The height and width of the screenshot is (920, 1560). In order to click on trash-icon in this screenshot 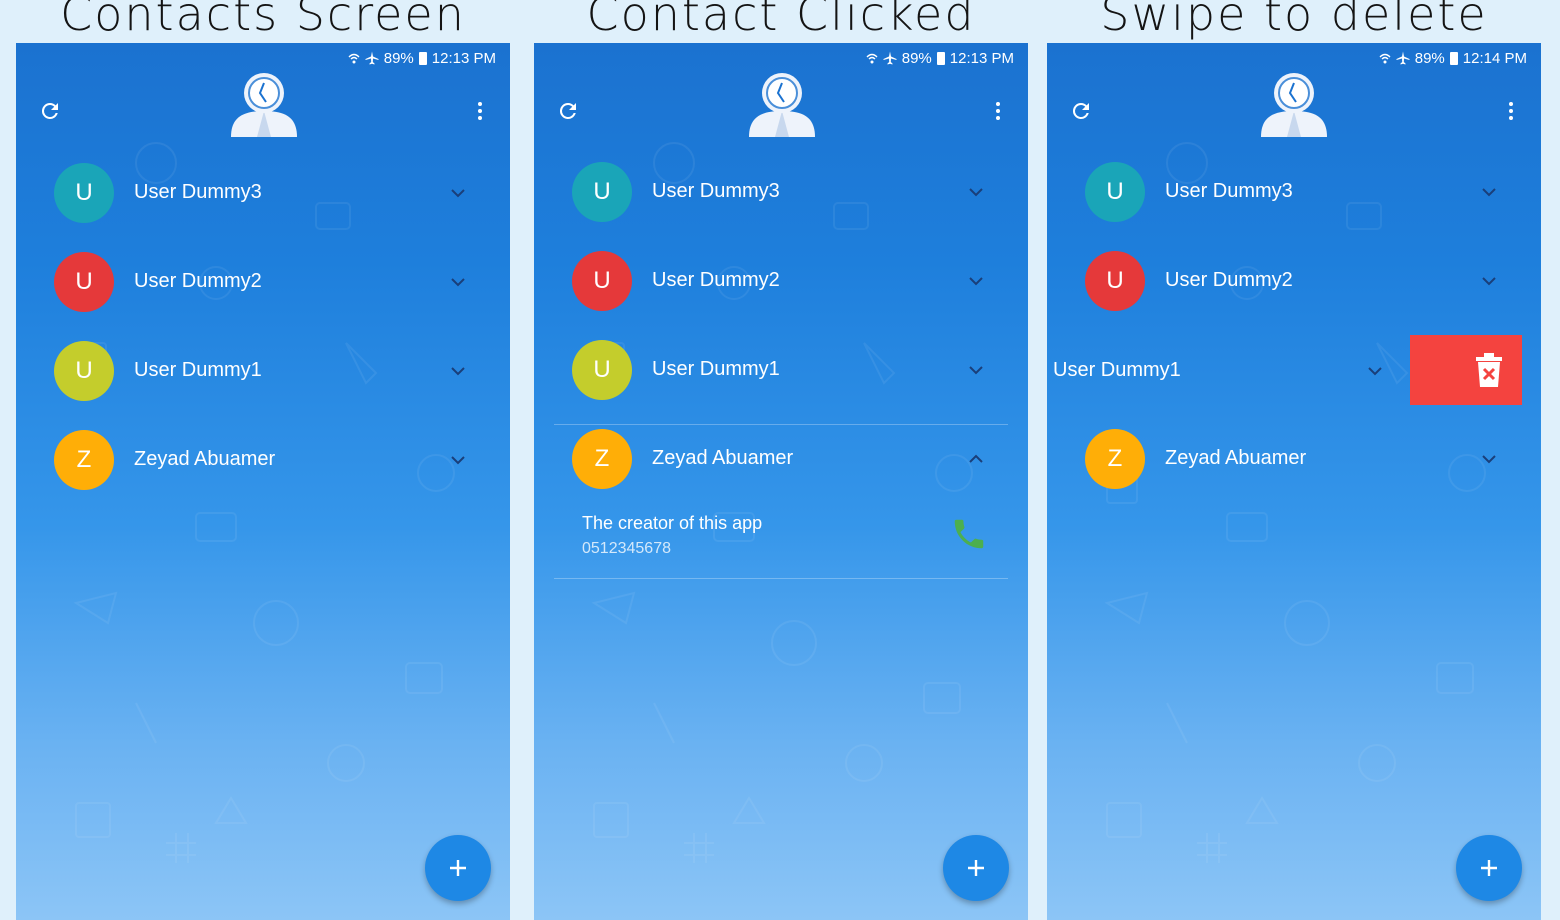, I will do `click(1489, 370)`.